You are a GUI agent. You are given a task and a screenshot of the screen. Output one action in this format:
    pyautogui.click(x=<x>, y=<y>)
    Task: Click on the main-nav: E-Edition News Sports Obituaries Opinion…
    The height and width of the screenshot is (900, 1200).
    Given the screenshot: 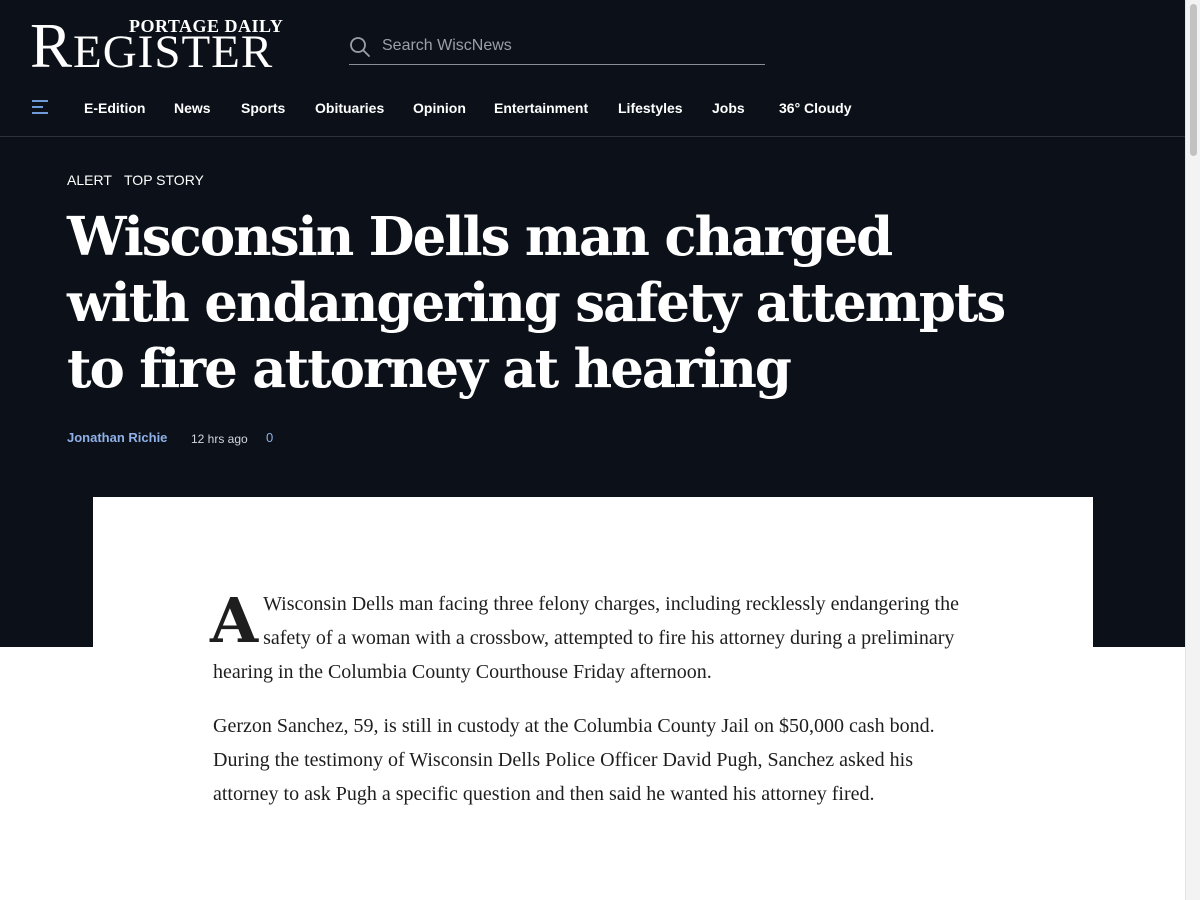 What is the action you would take?
    pyautogui.click(x=592, y=113)
    